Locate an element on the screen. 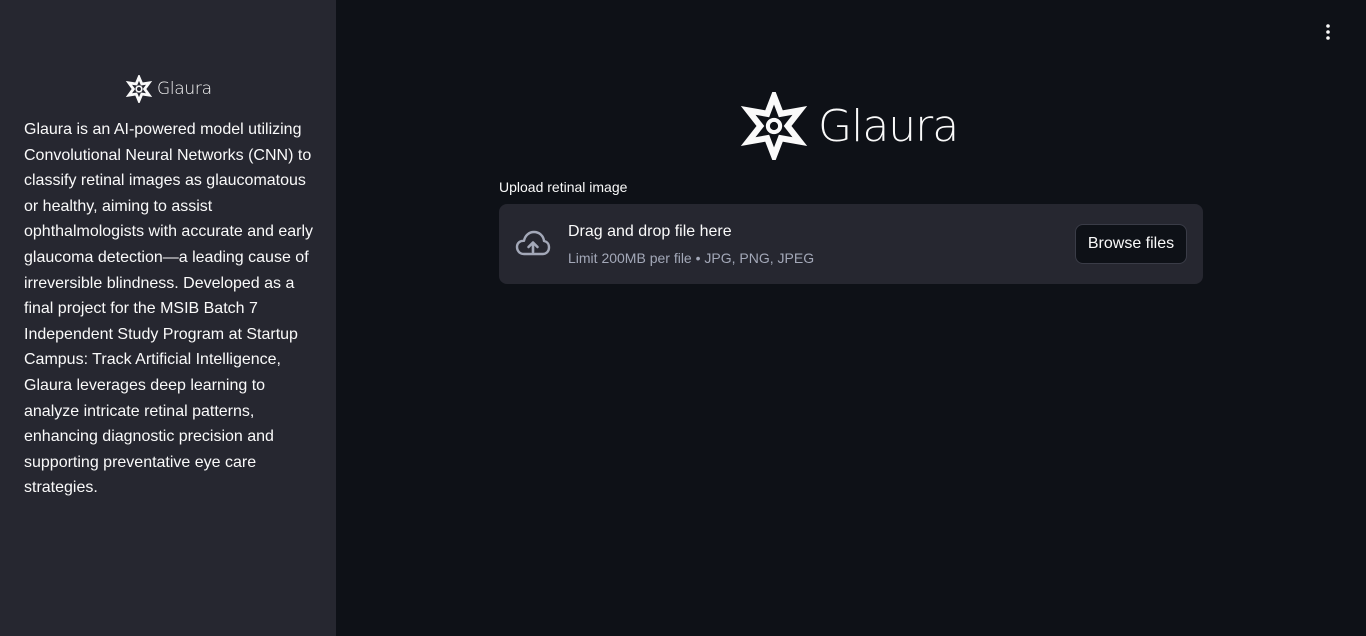  dropzone-title: Drag and drop file here is located at coordinates (650, 231).